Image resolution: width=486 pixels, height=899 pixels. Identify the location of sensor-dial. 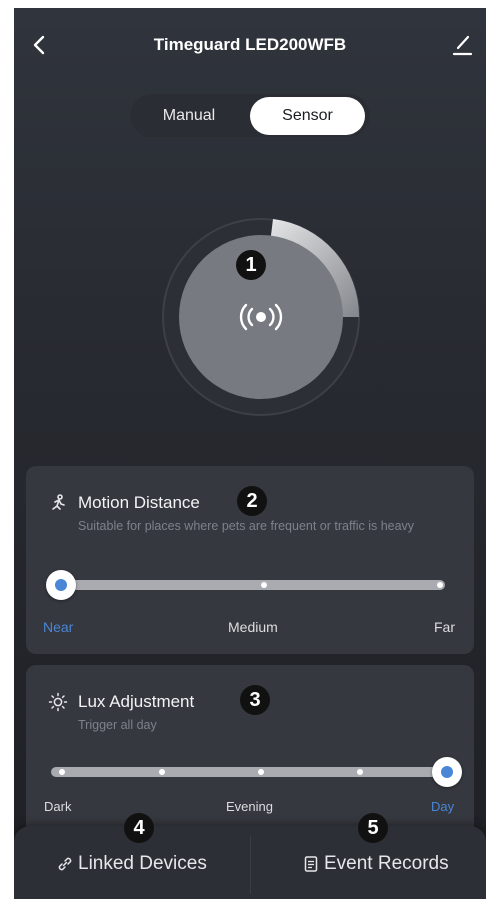
(261, 317).